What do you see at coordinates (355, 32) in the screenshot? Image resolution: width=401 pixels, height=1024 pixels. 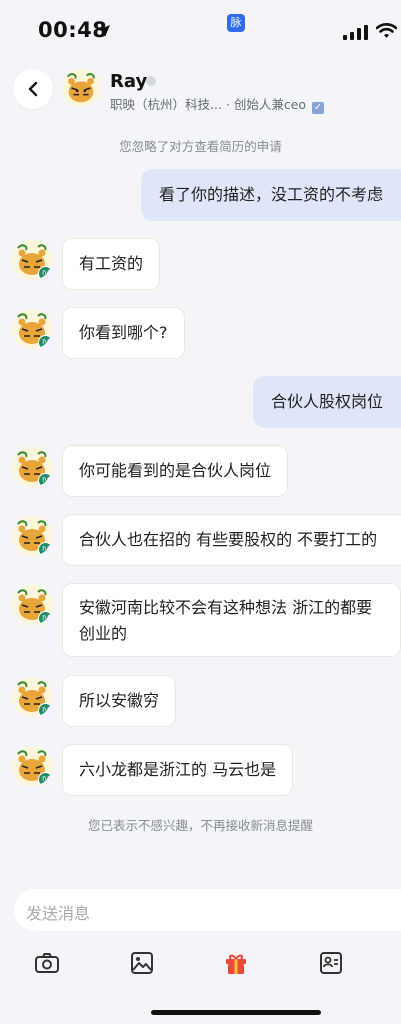 I see `cellular-signal-icon` at bounding box center [355, 32].